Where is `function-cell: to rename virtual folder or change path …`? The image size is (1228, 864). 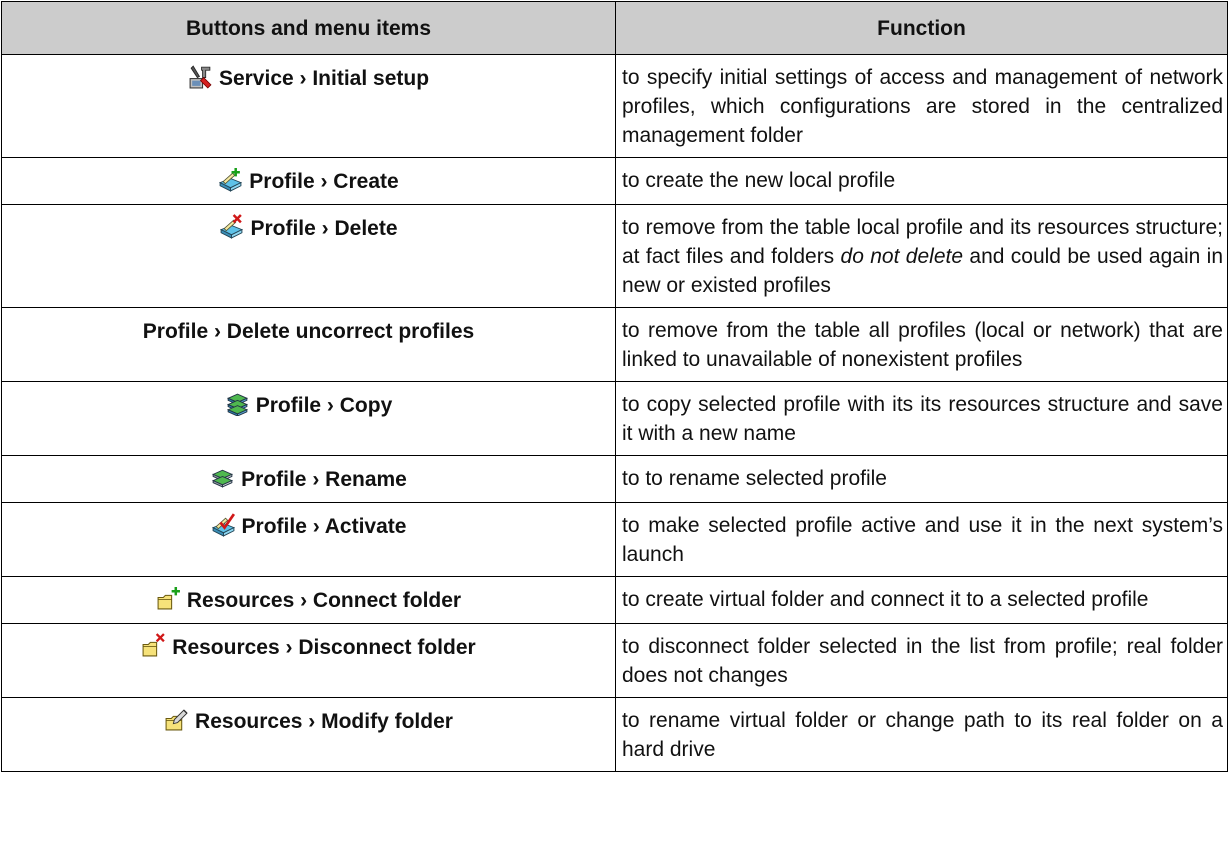
function-cell: to rename virtual folder or change path … is located at coordinates (921, 734).